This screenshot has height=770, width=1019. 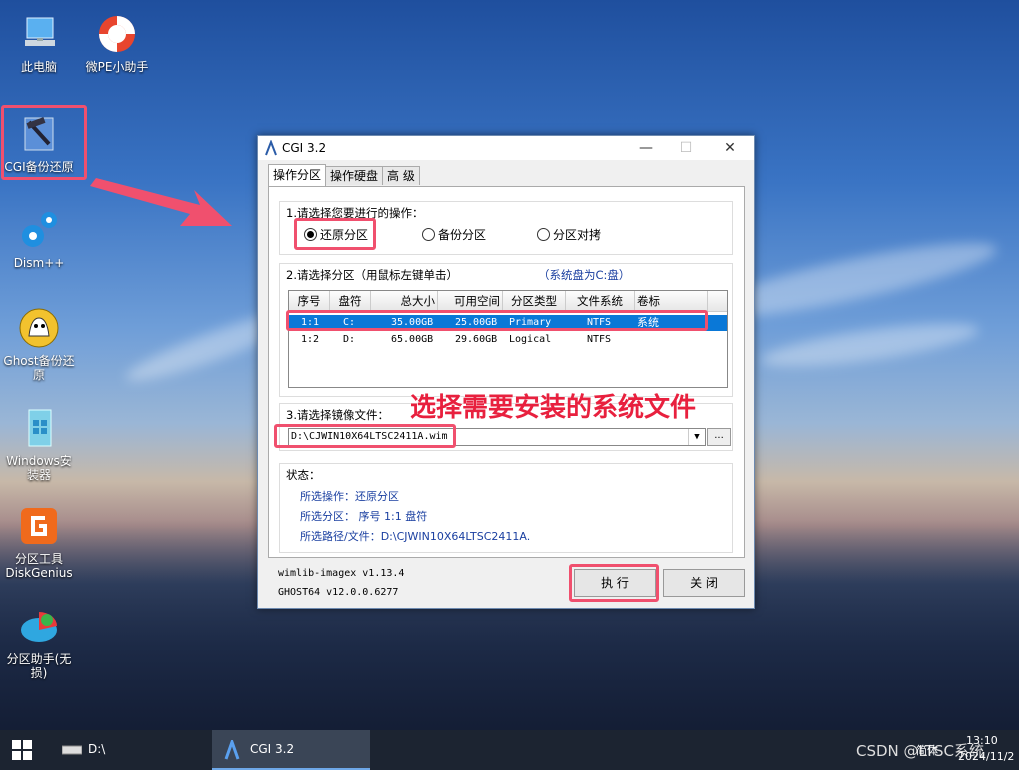 I want to click on clock-time: 13:10, so click(x=982, y=740).